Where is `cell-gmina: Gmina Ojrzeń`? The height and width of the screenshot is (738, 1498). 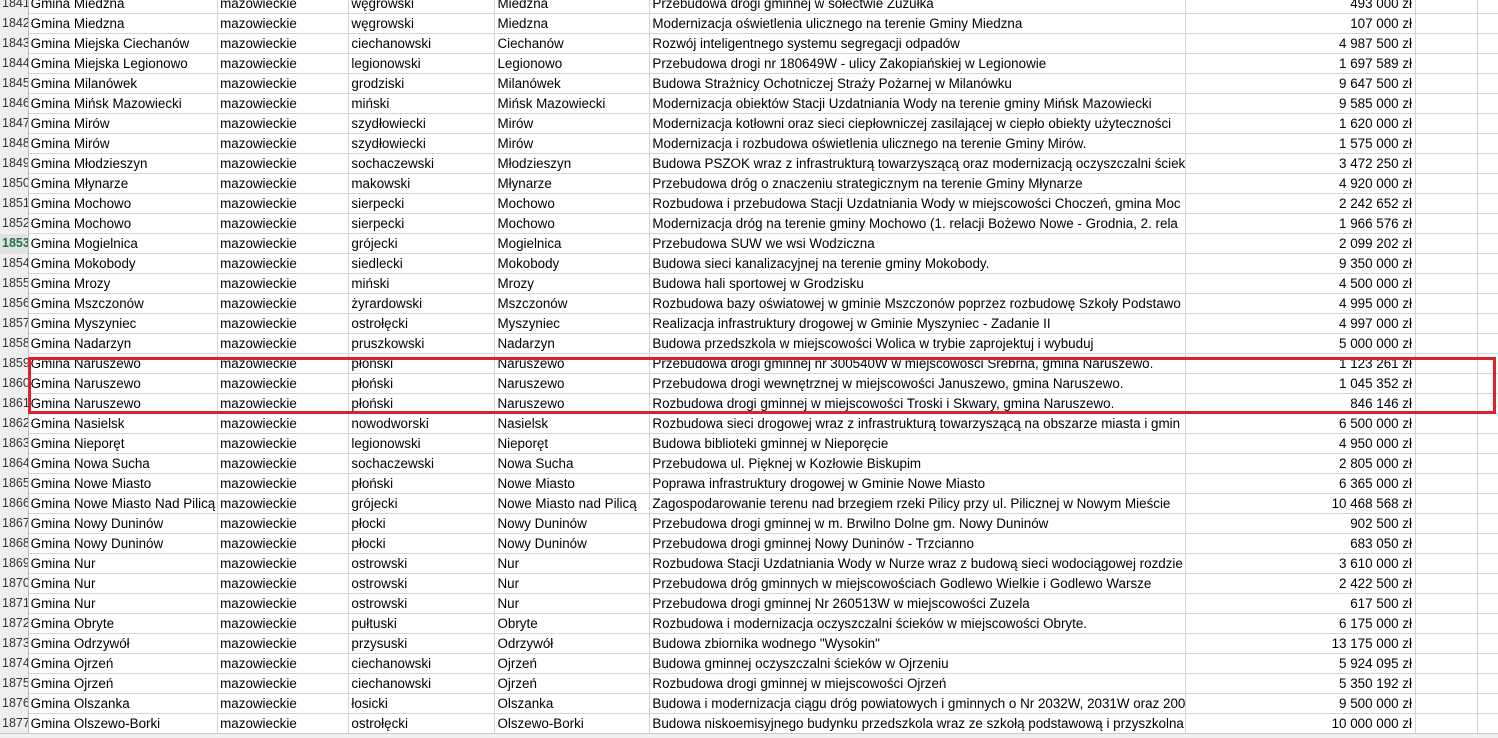
cell-gmina: Gmina Ojrzeń is located at coordinates (124, 664).